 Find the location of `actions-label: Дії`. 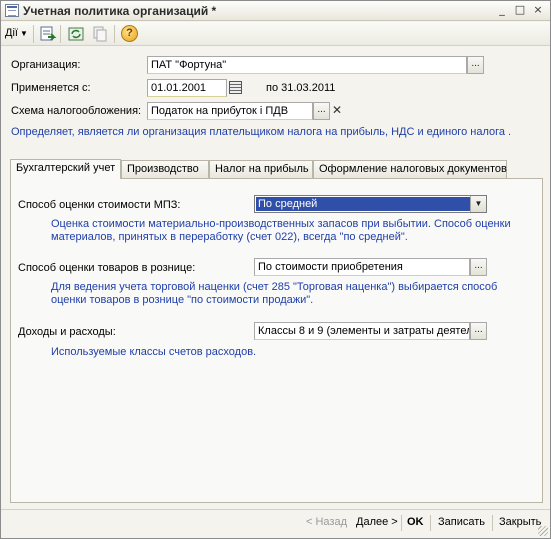

actions-label: Дії is located at coordinates (11, 33).